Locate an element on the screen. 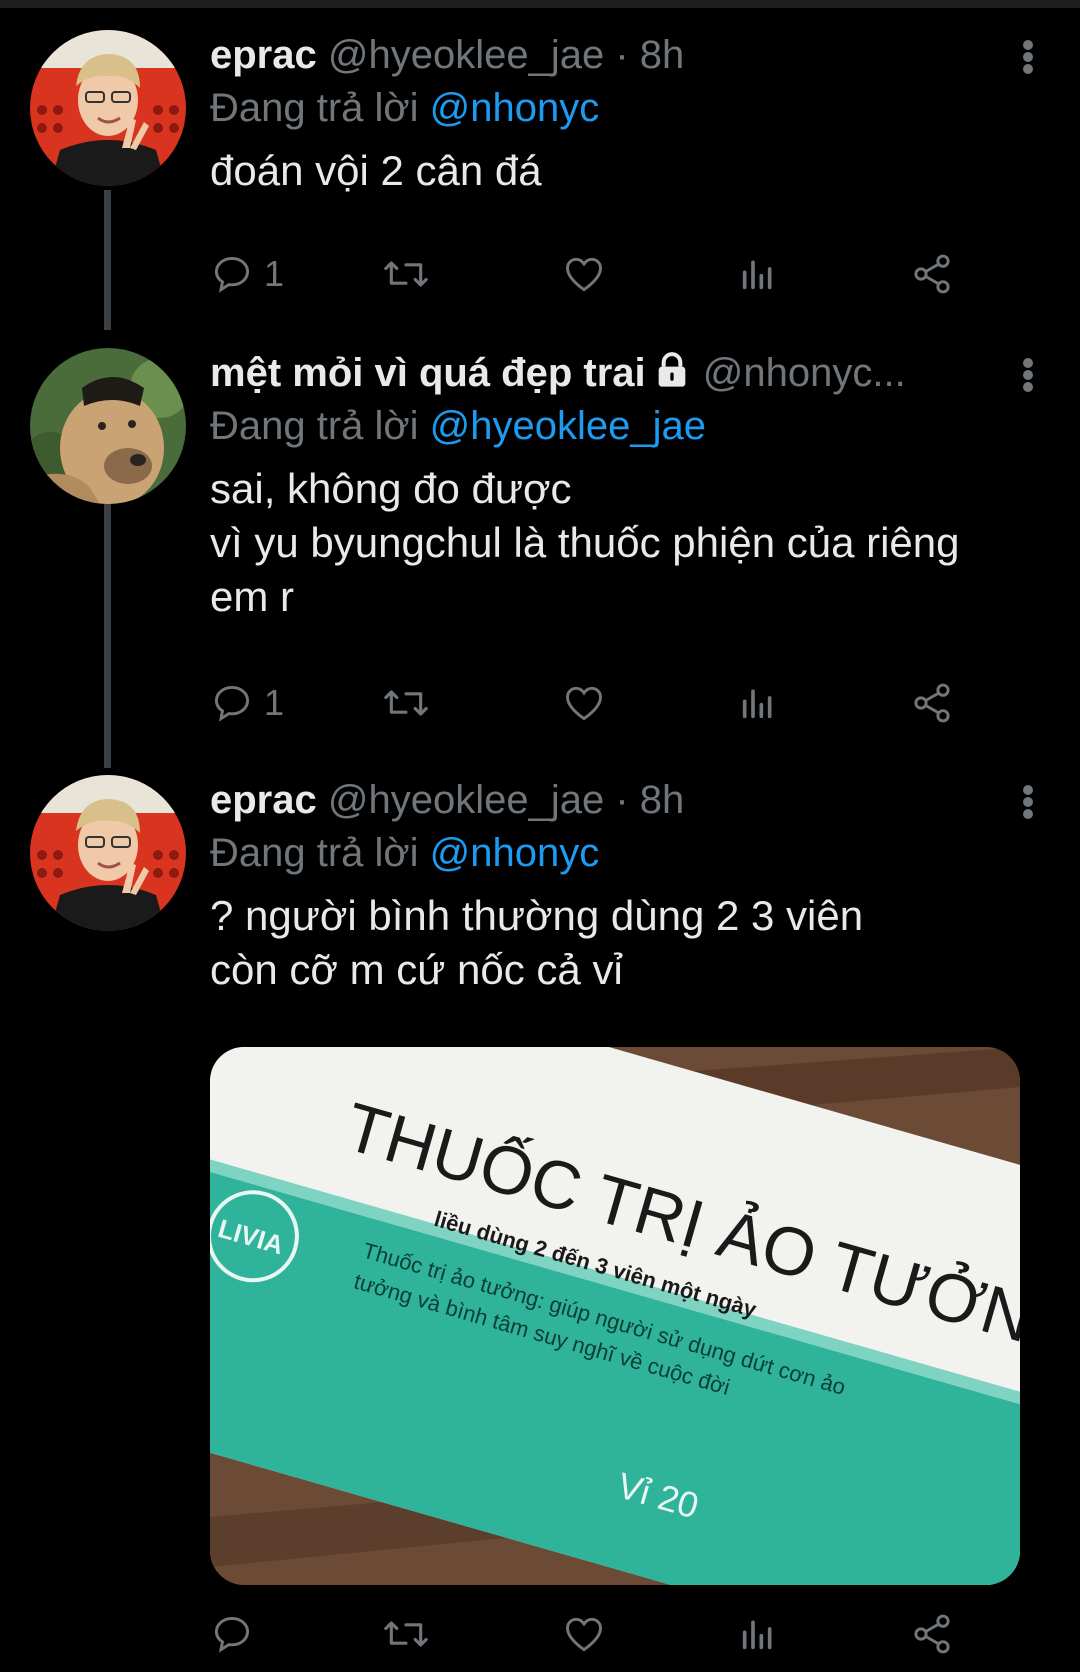 This screenshot has width=1080, height=1672. author-name: mệt mỏi vì quá đẹp trai is located at coordinates (428, 373).